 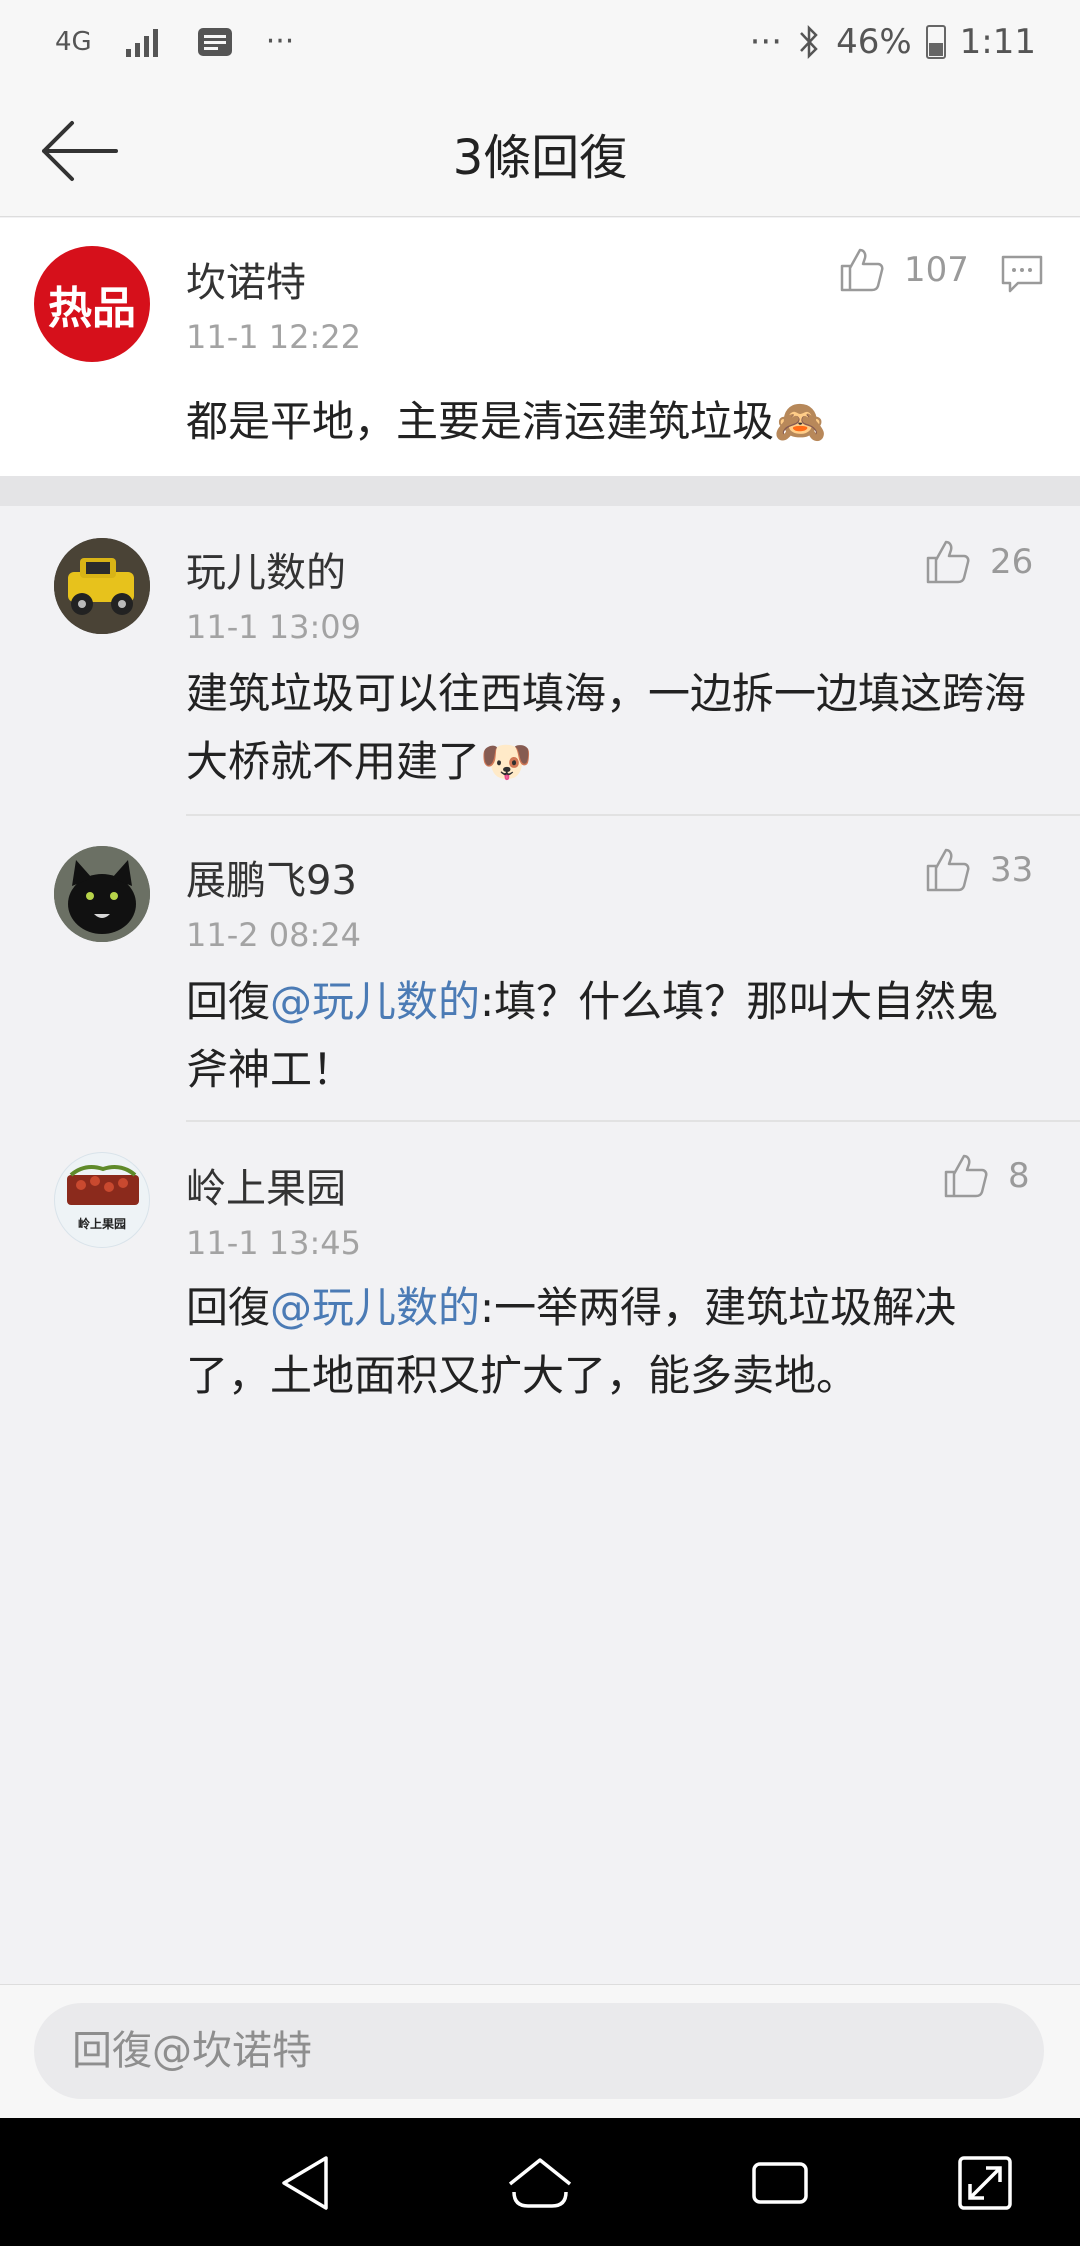 I want to click on reply-text-line: 了，土地面积又扩大了，能多卖地。, so click(x=522, y=1375).